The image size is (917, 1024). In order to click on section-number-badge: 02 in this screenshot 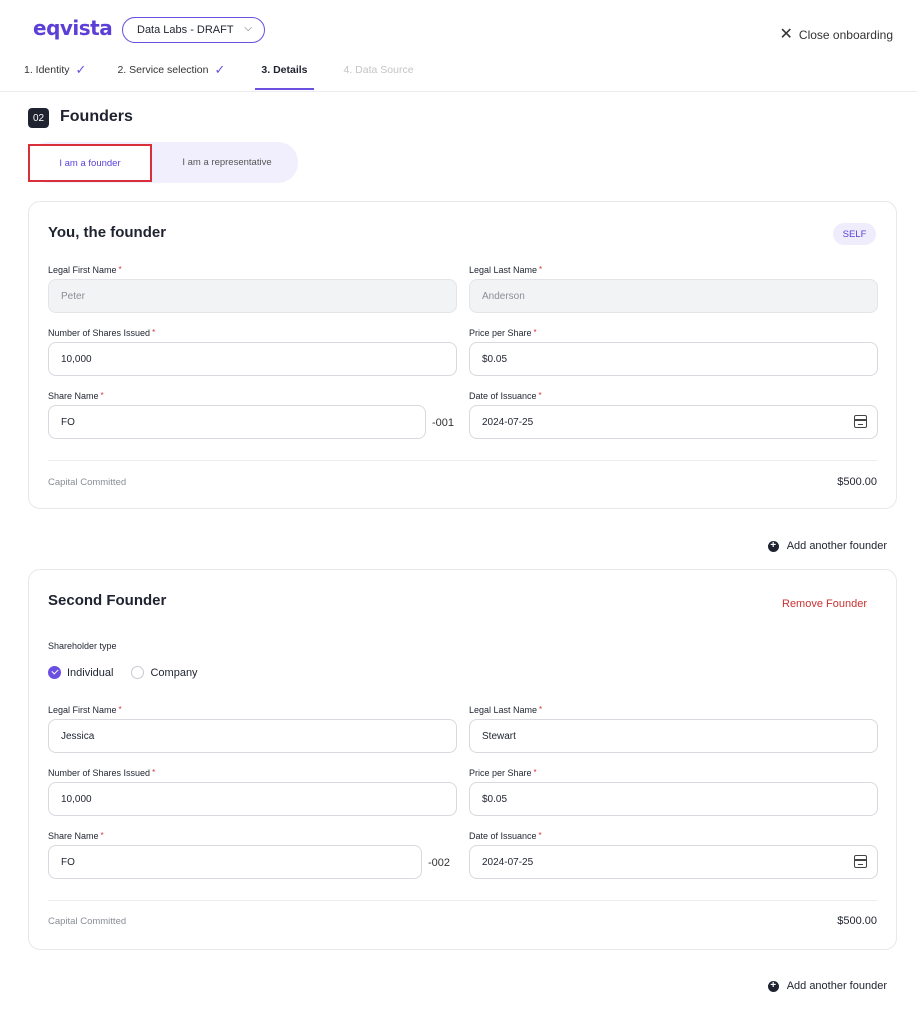, I will do `click(38, 118)`.